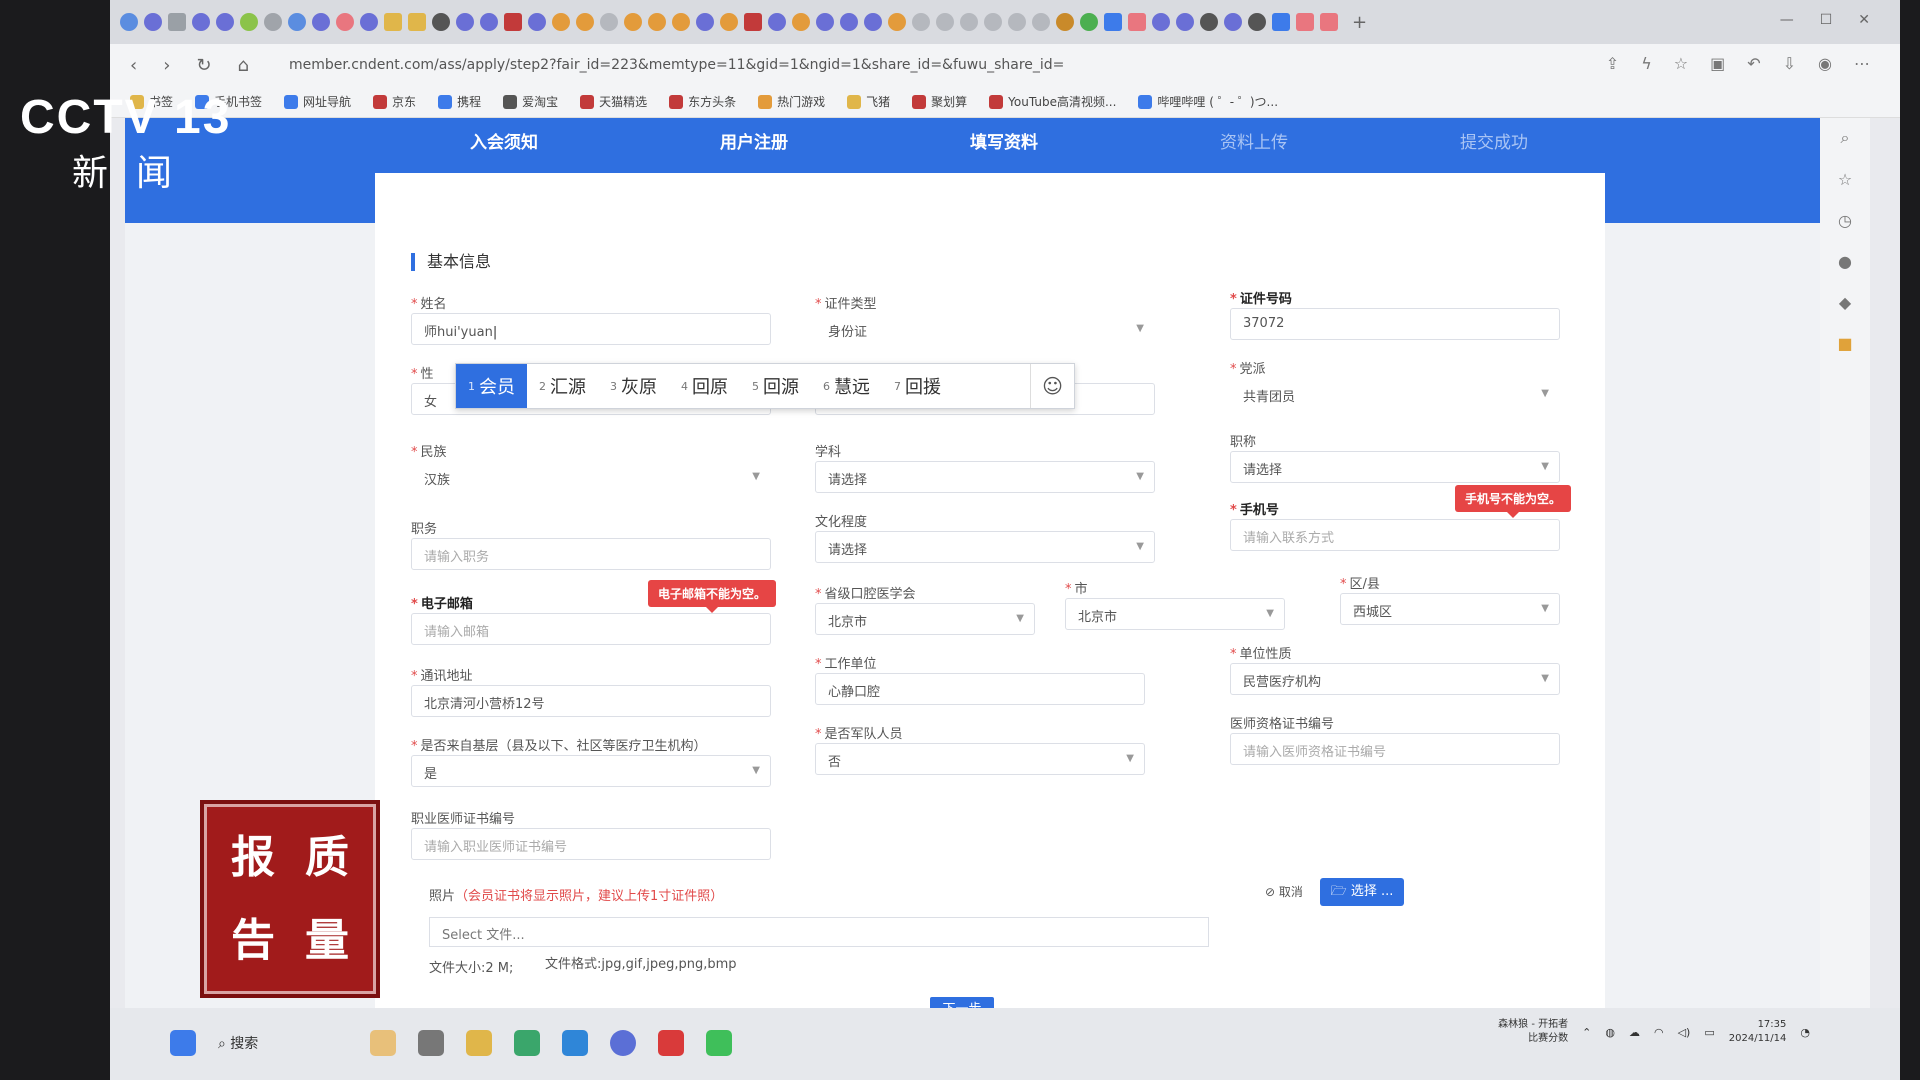 The width and height of the screenshot is (1920, 1080). I want to click on ime-candidate: 6 慧远, so click(846, 386).